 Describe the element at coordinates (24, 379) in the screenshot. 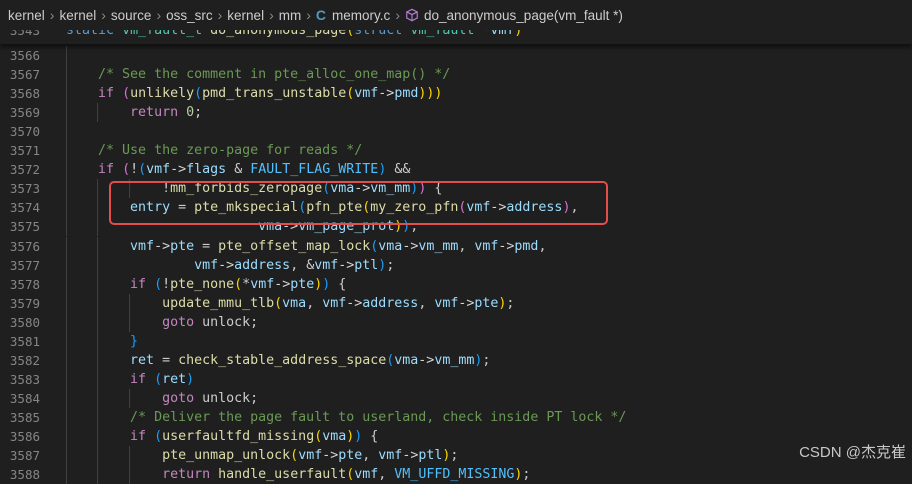

I see `line-number: 3583` at that location.